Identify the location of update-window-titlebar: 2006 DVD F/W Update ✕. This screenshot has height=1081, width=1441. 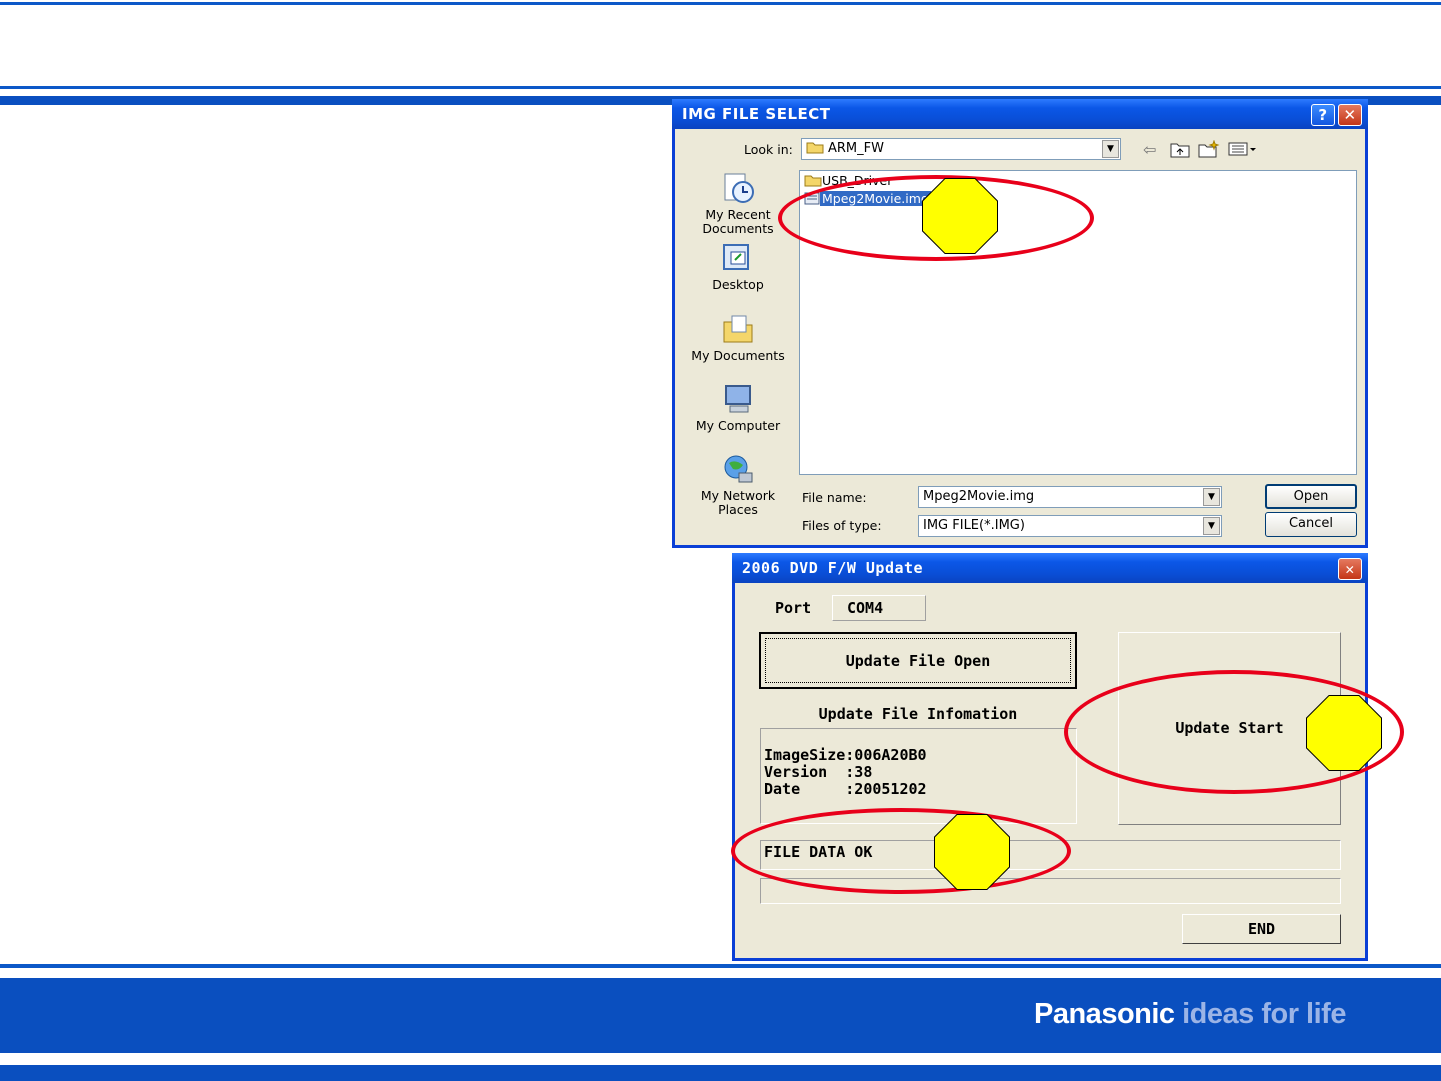
(1050, 568).